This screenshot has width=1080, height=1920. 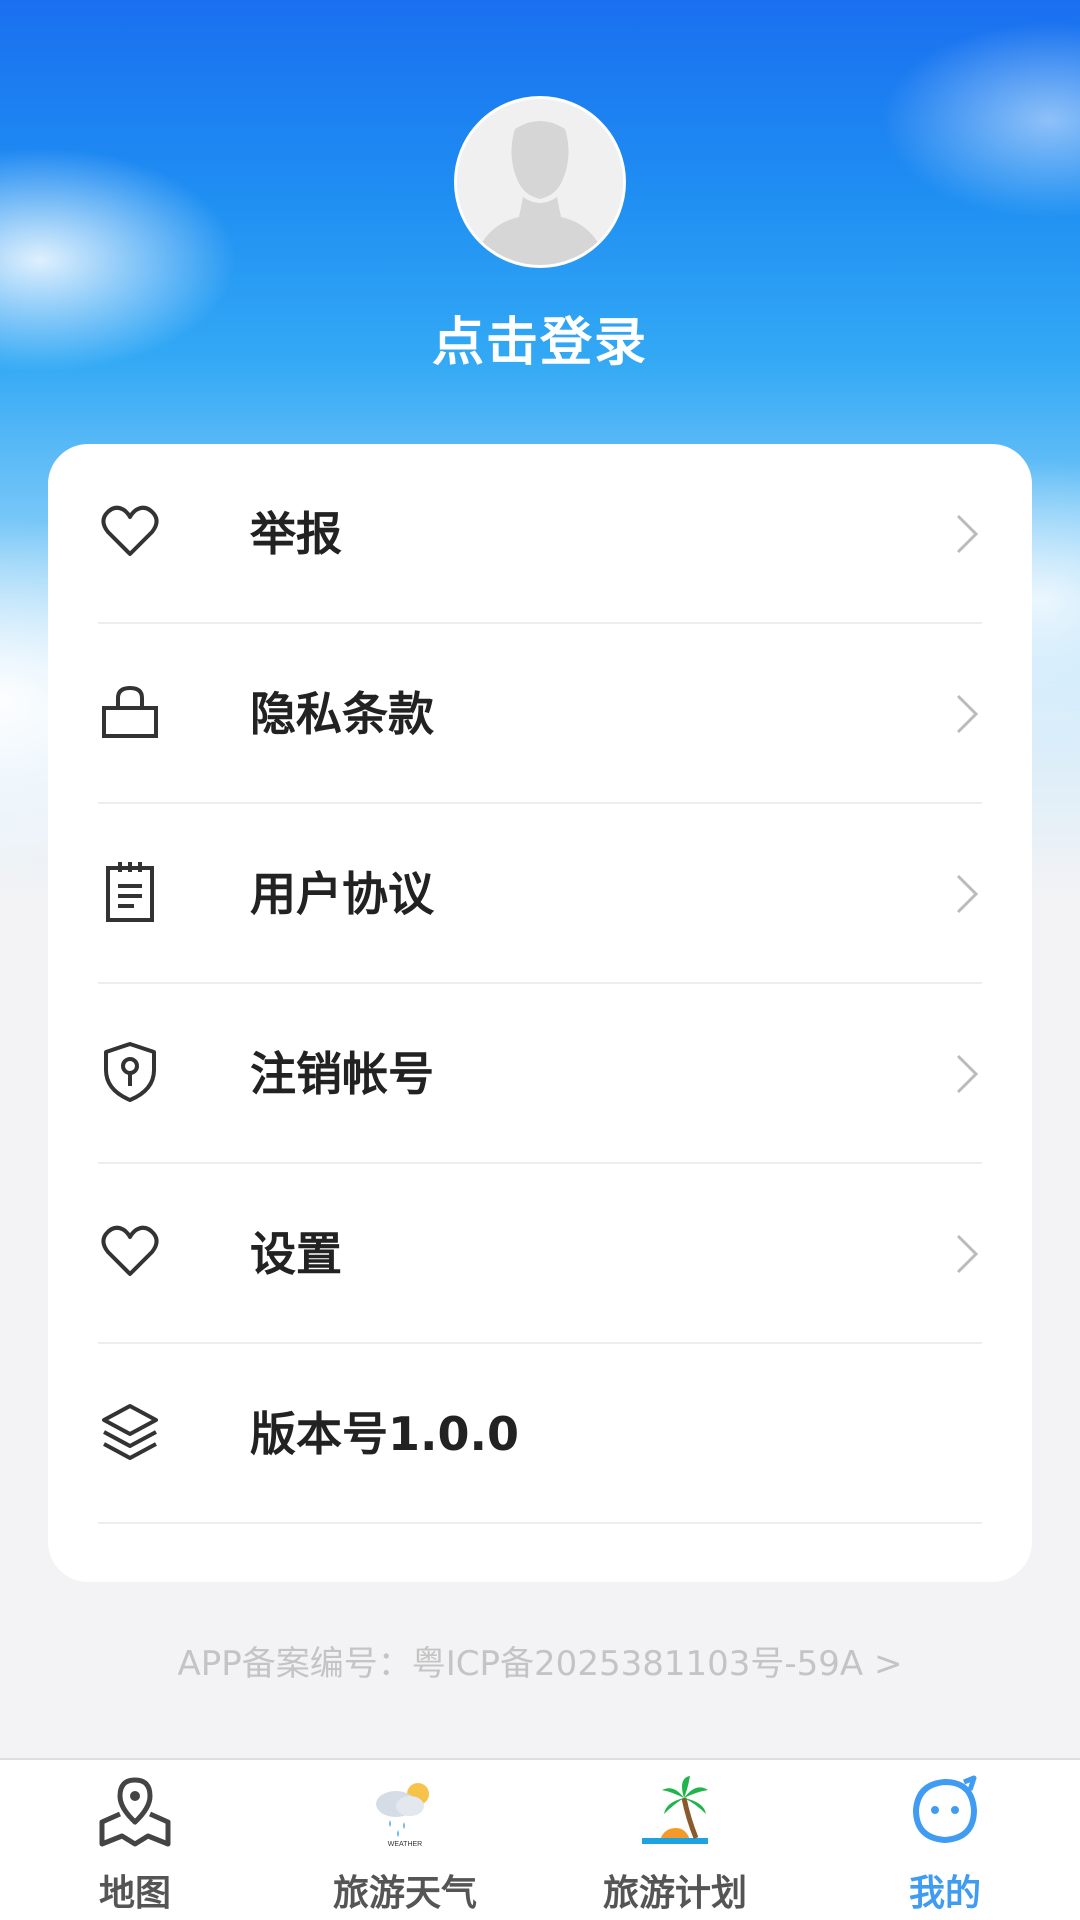 I want to click on tab-travel-weather: WEATHER 旅游天气, so click(x=405, y=1840).